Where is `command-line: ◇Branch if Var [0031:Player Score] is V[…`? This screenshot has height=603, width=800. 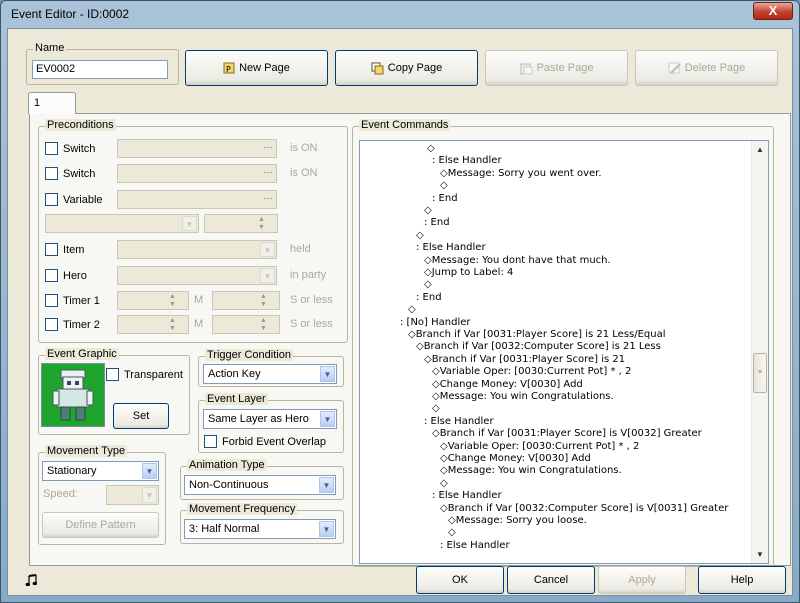
command-line: ◇Branch if Var [0031:Player Score] is V[… is located at coordinates (567, 434).